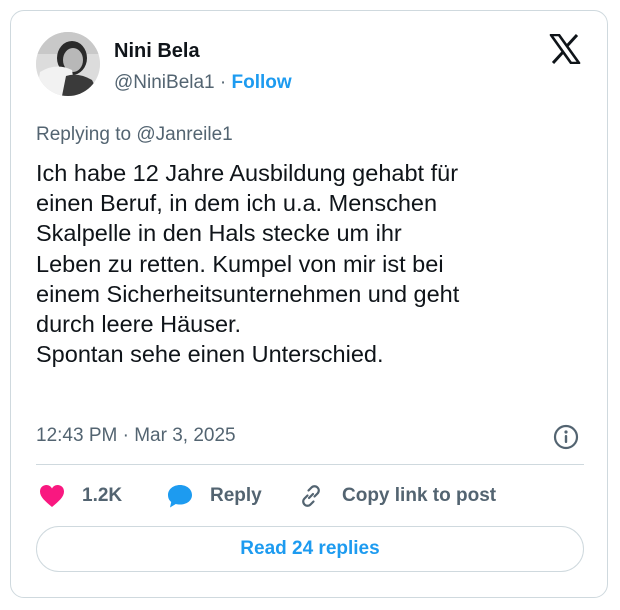 This screenshot has width=620, height=610. I want to click on heart-icon, so click(52, 496).